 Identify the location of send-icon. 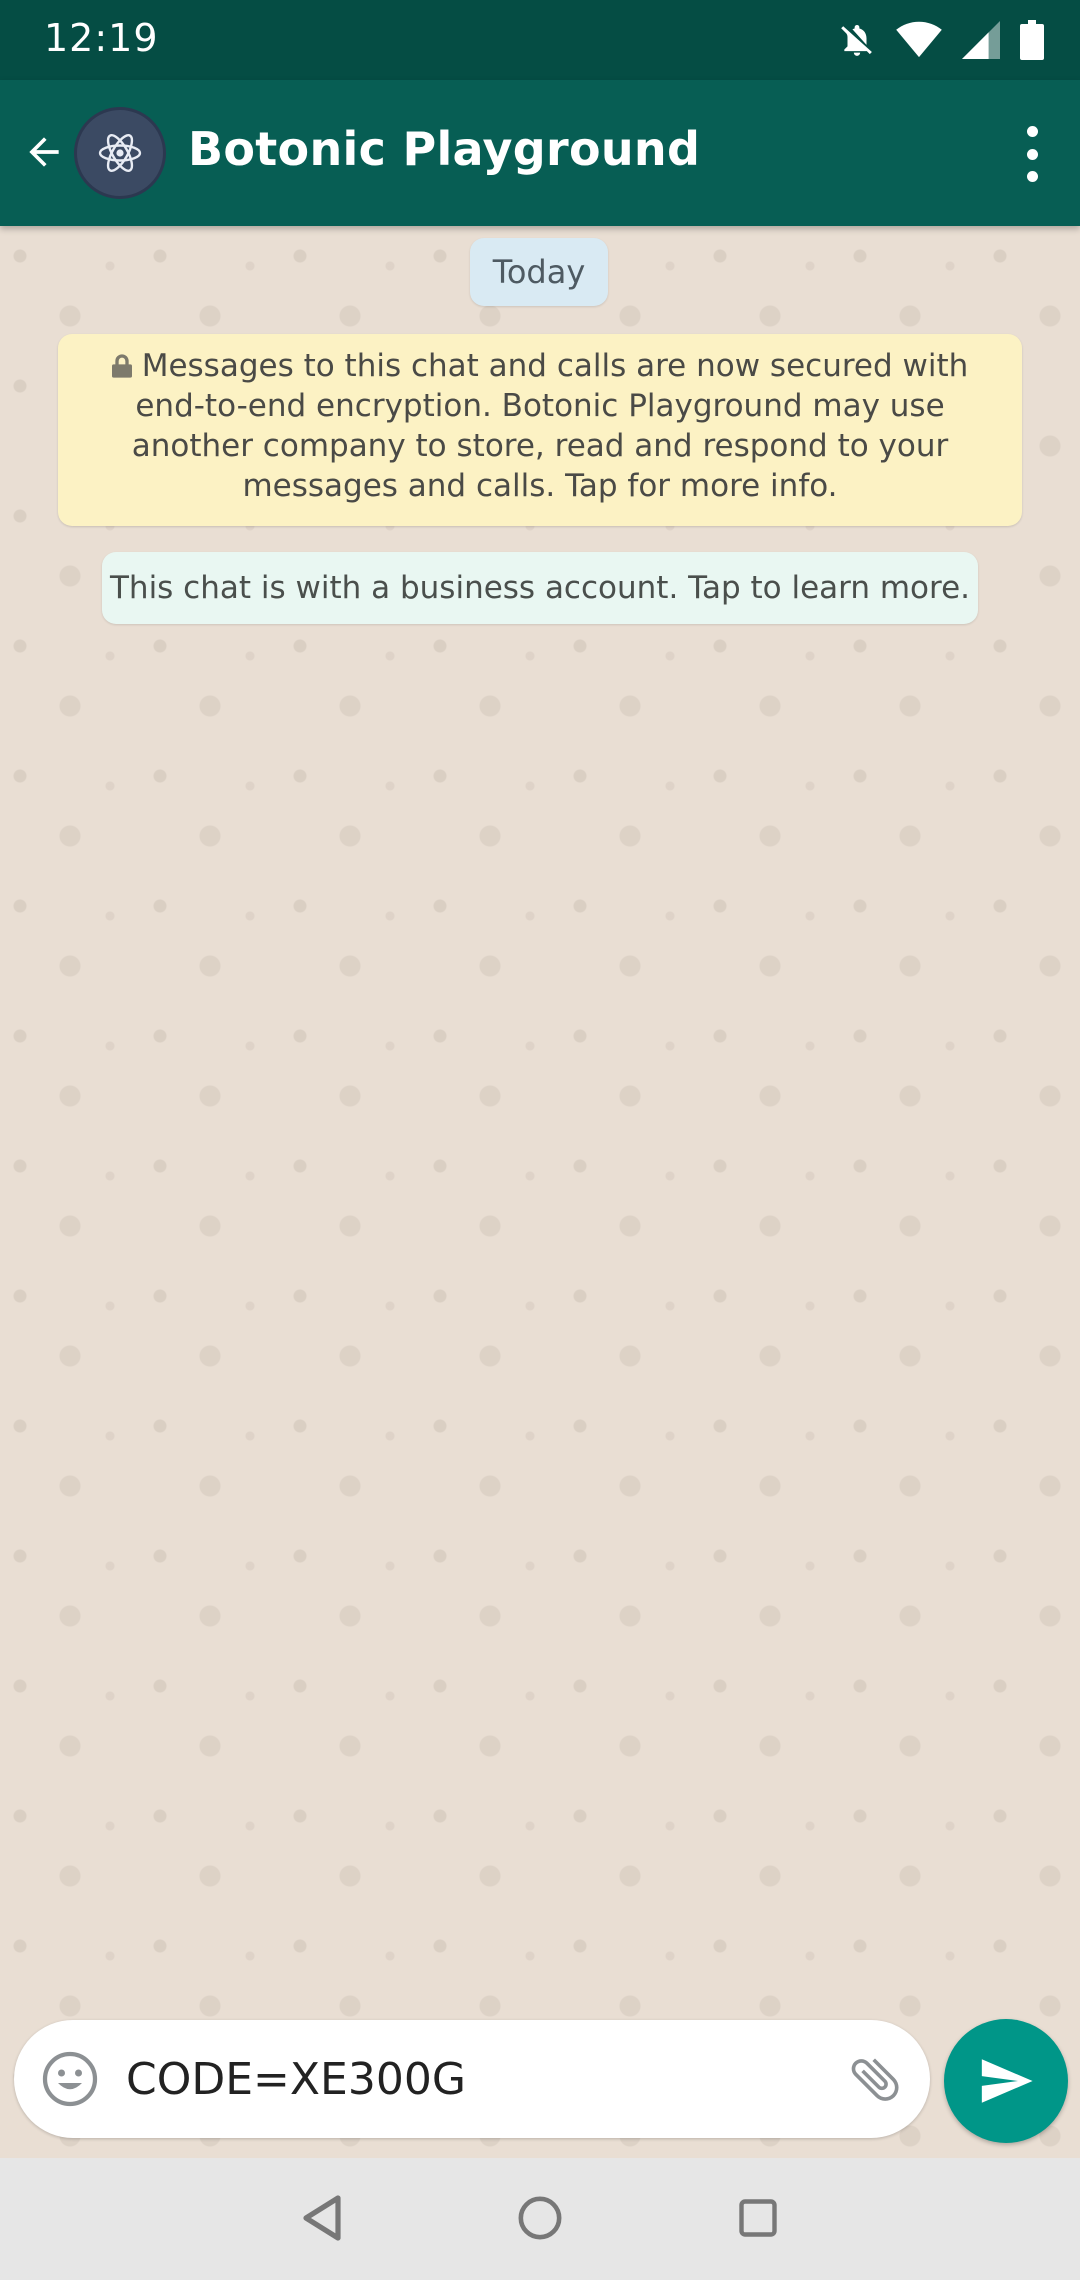
(1007, 2081).